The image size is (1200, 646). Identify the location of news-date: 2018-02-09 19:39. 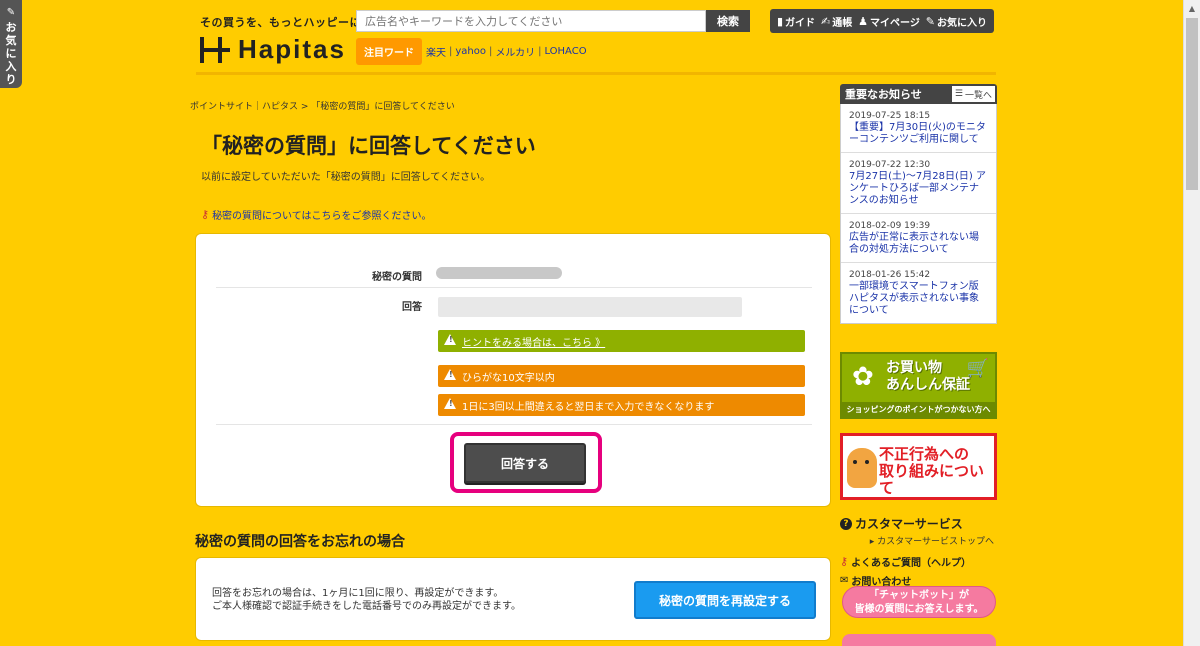
(890, 226).